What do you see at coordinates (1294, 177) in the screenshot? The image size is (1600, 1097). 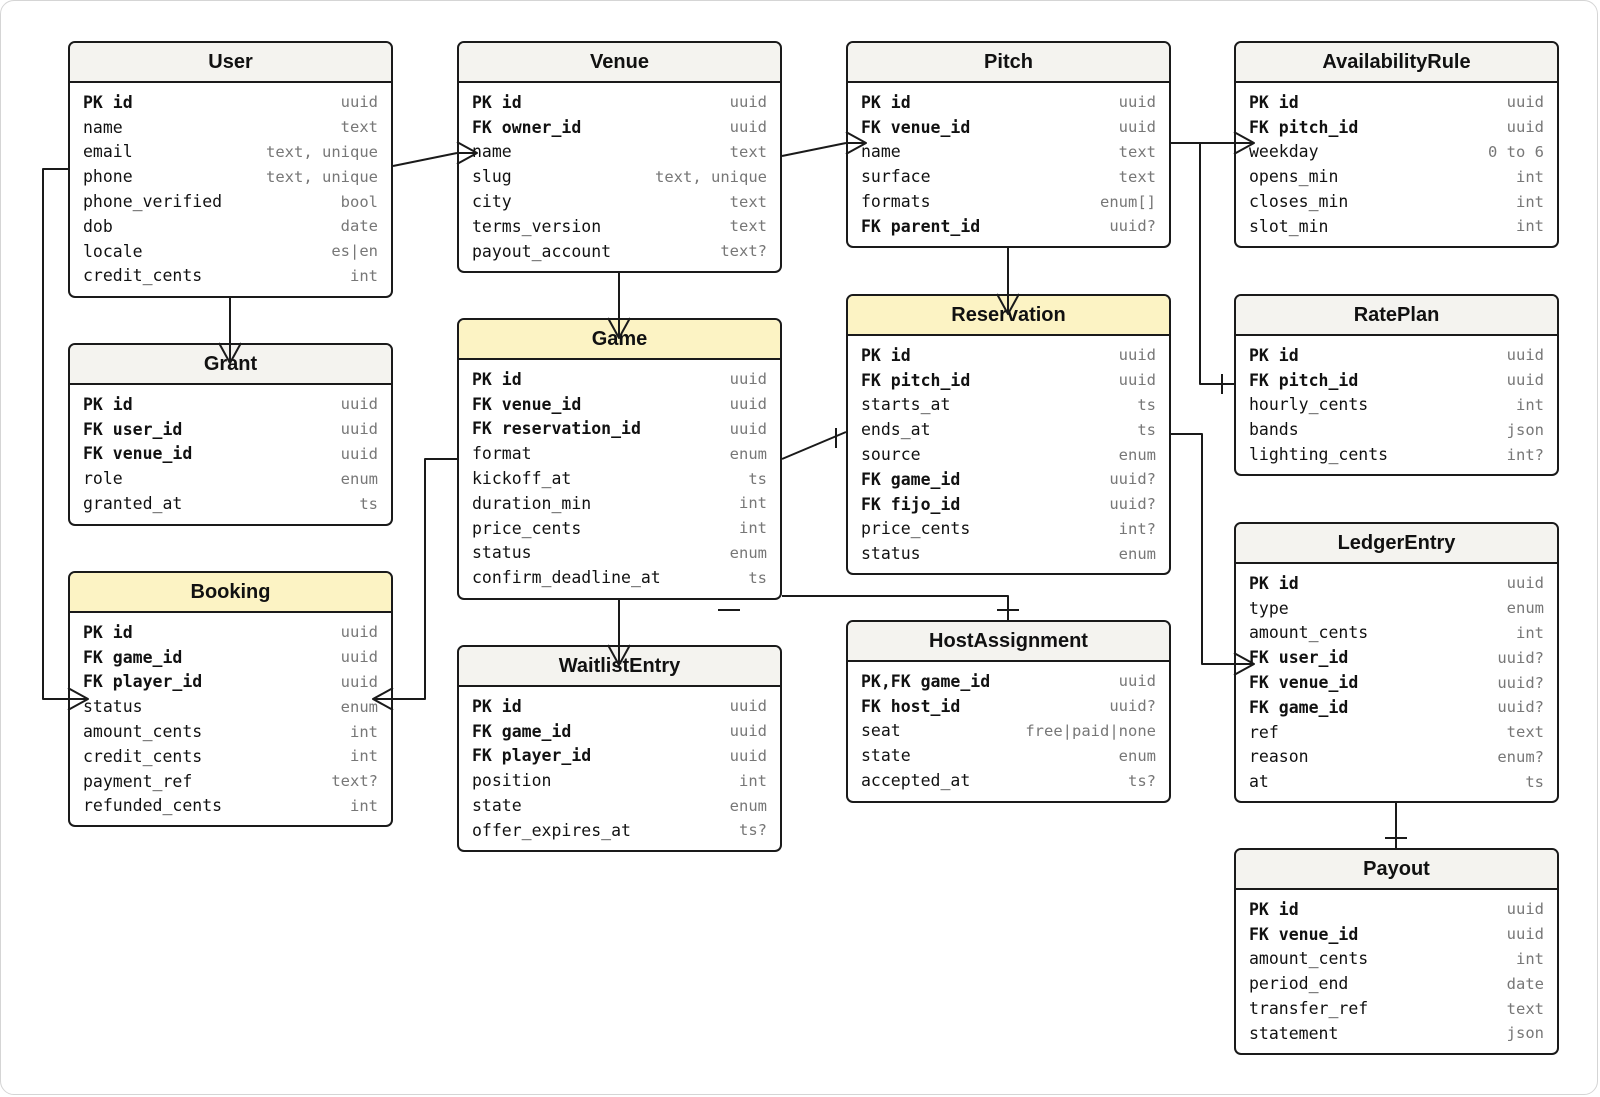 I see `field-name: opens_min` at bounding box center [1294, 177].